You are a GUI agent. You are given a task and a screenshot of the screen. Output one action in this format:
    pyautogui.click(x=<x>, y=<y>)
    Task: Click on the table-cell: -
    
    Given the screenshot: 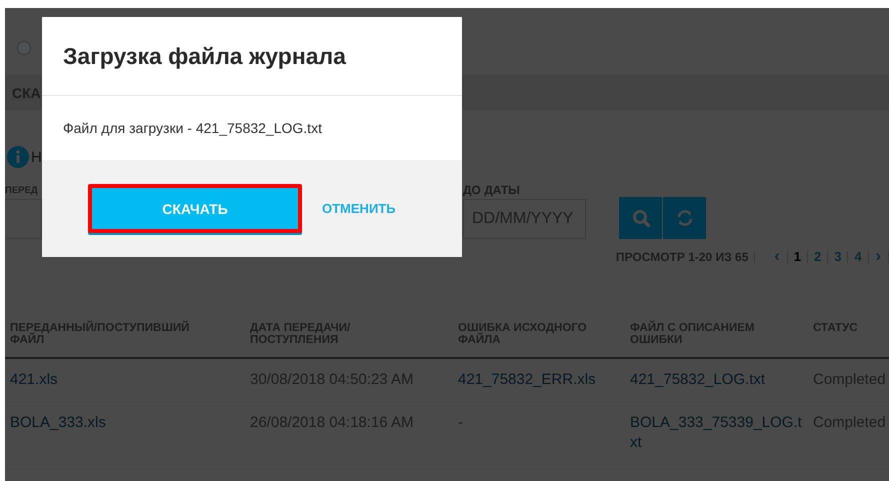 What is the action you would take?
    pyautogui.click(x=539, y=433)
    